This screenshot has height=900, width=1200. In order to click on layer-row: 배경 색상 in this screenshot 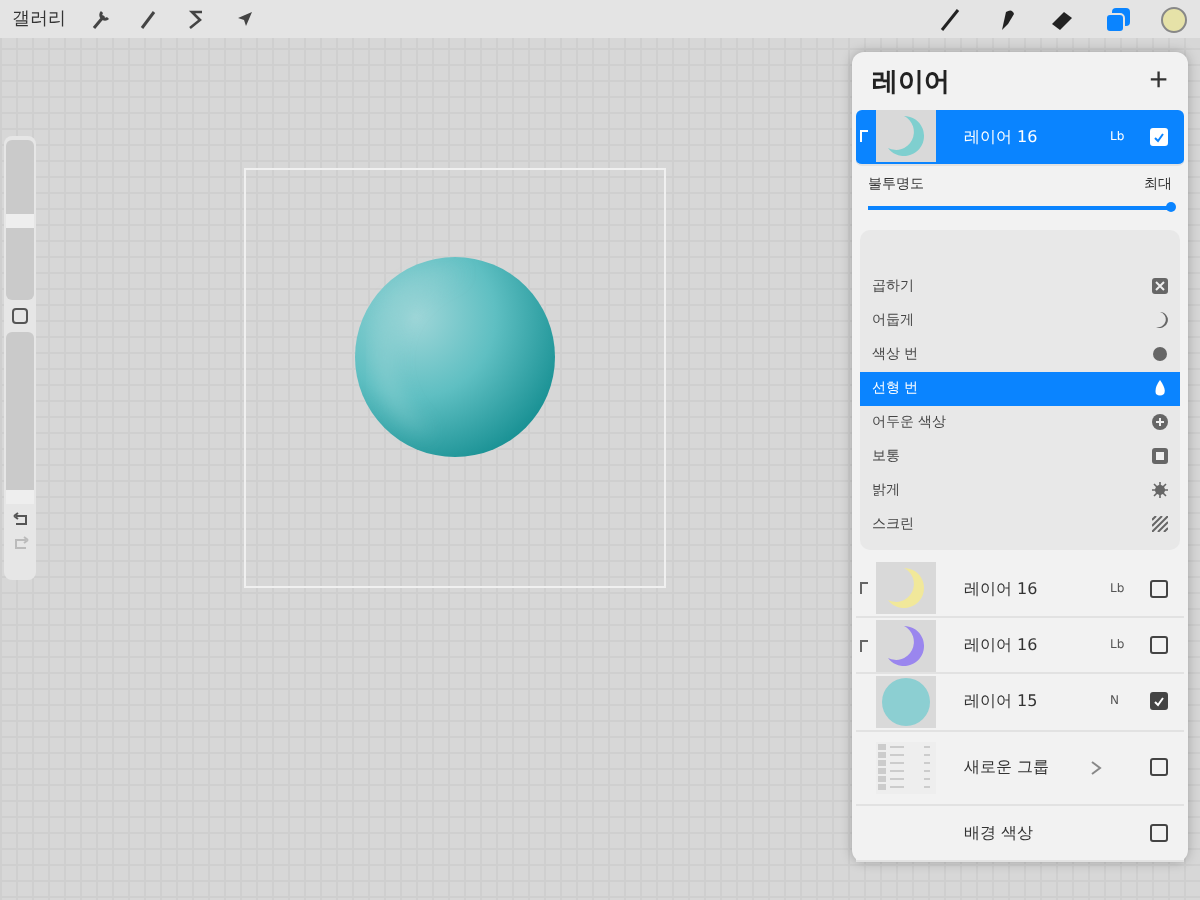, I will do `click(1020, 834)`.